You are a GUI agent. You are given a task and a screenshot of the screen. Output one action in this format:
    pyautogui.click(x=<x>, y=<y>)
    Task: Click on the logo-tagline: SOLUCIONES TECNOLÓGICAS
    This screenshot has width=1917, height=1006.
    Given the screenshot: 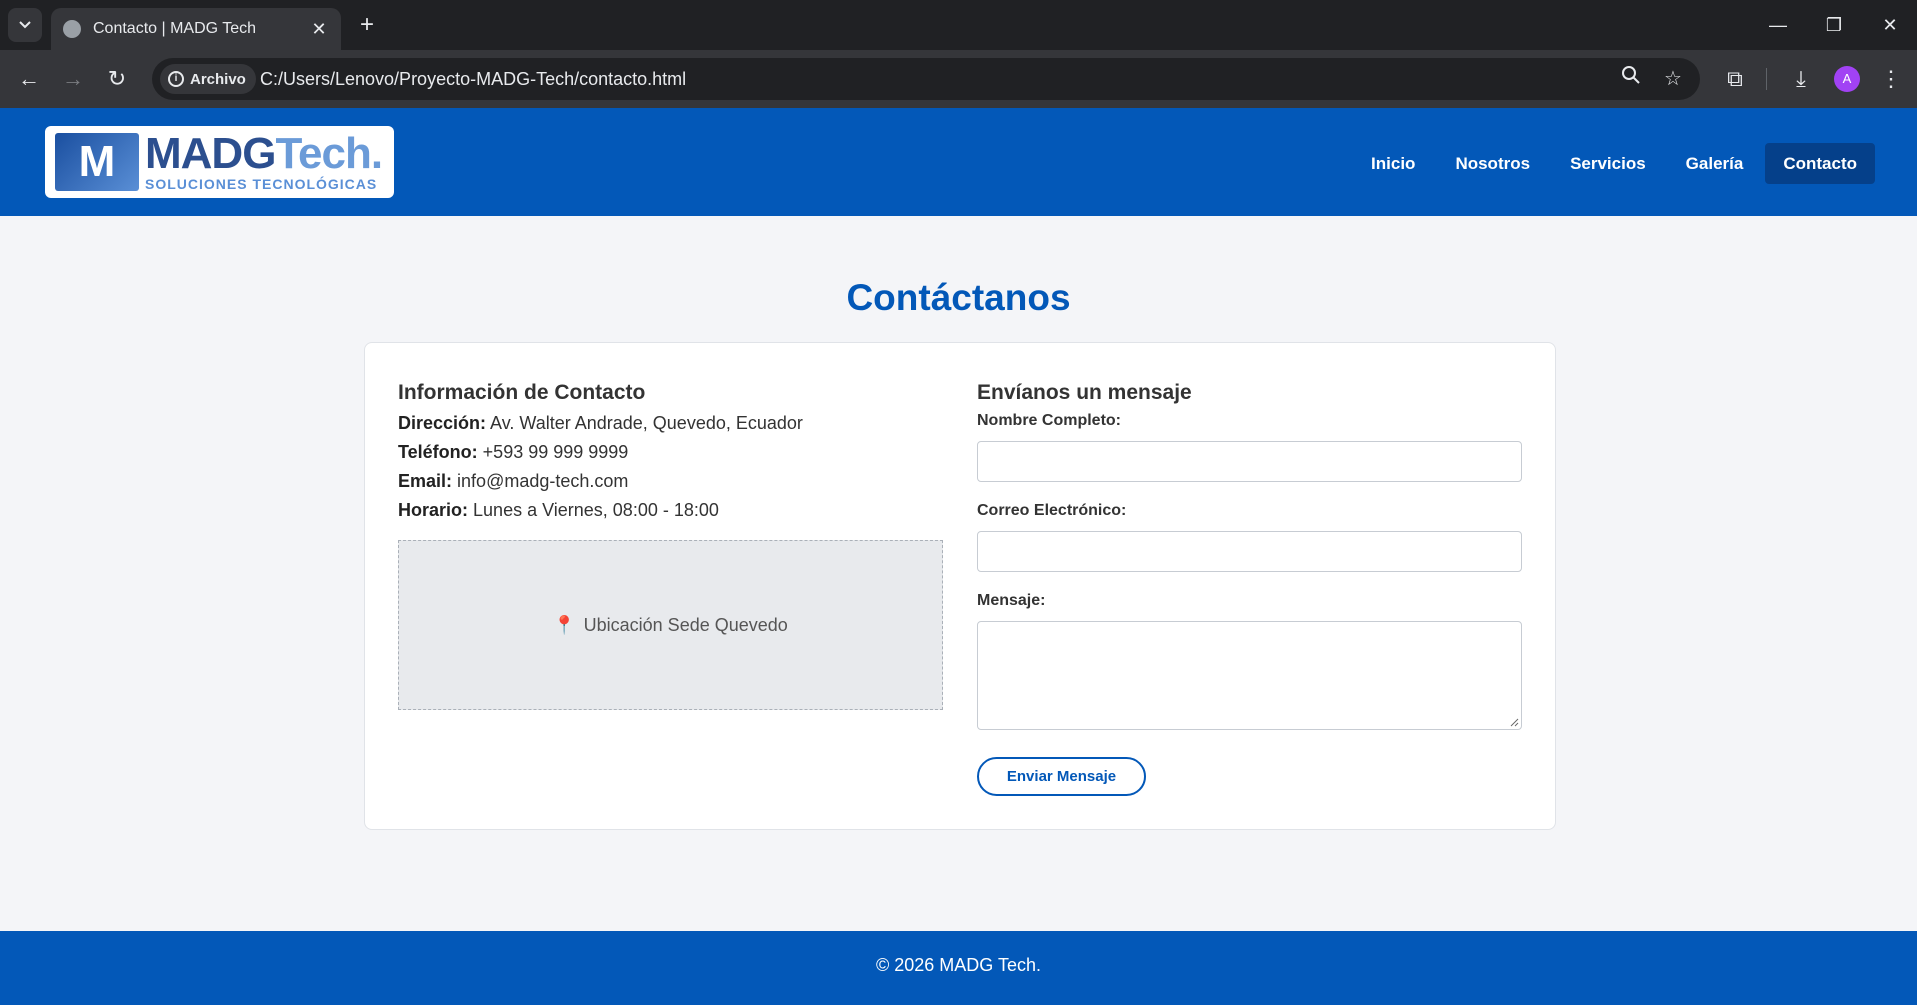 What is the action you would take?
    pyautogui.click(x=261, y=184)
    